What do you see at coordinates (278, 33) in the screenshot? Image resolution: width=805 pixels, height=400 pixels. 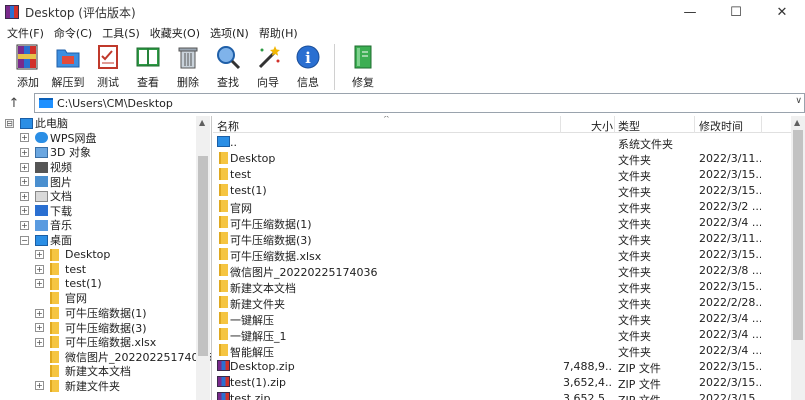 I see `menu-help: 帮助(H)` at bounding box center [278, 33].